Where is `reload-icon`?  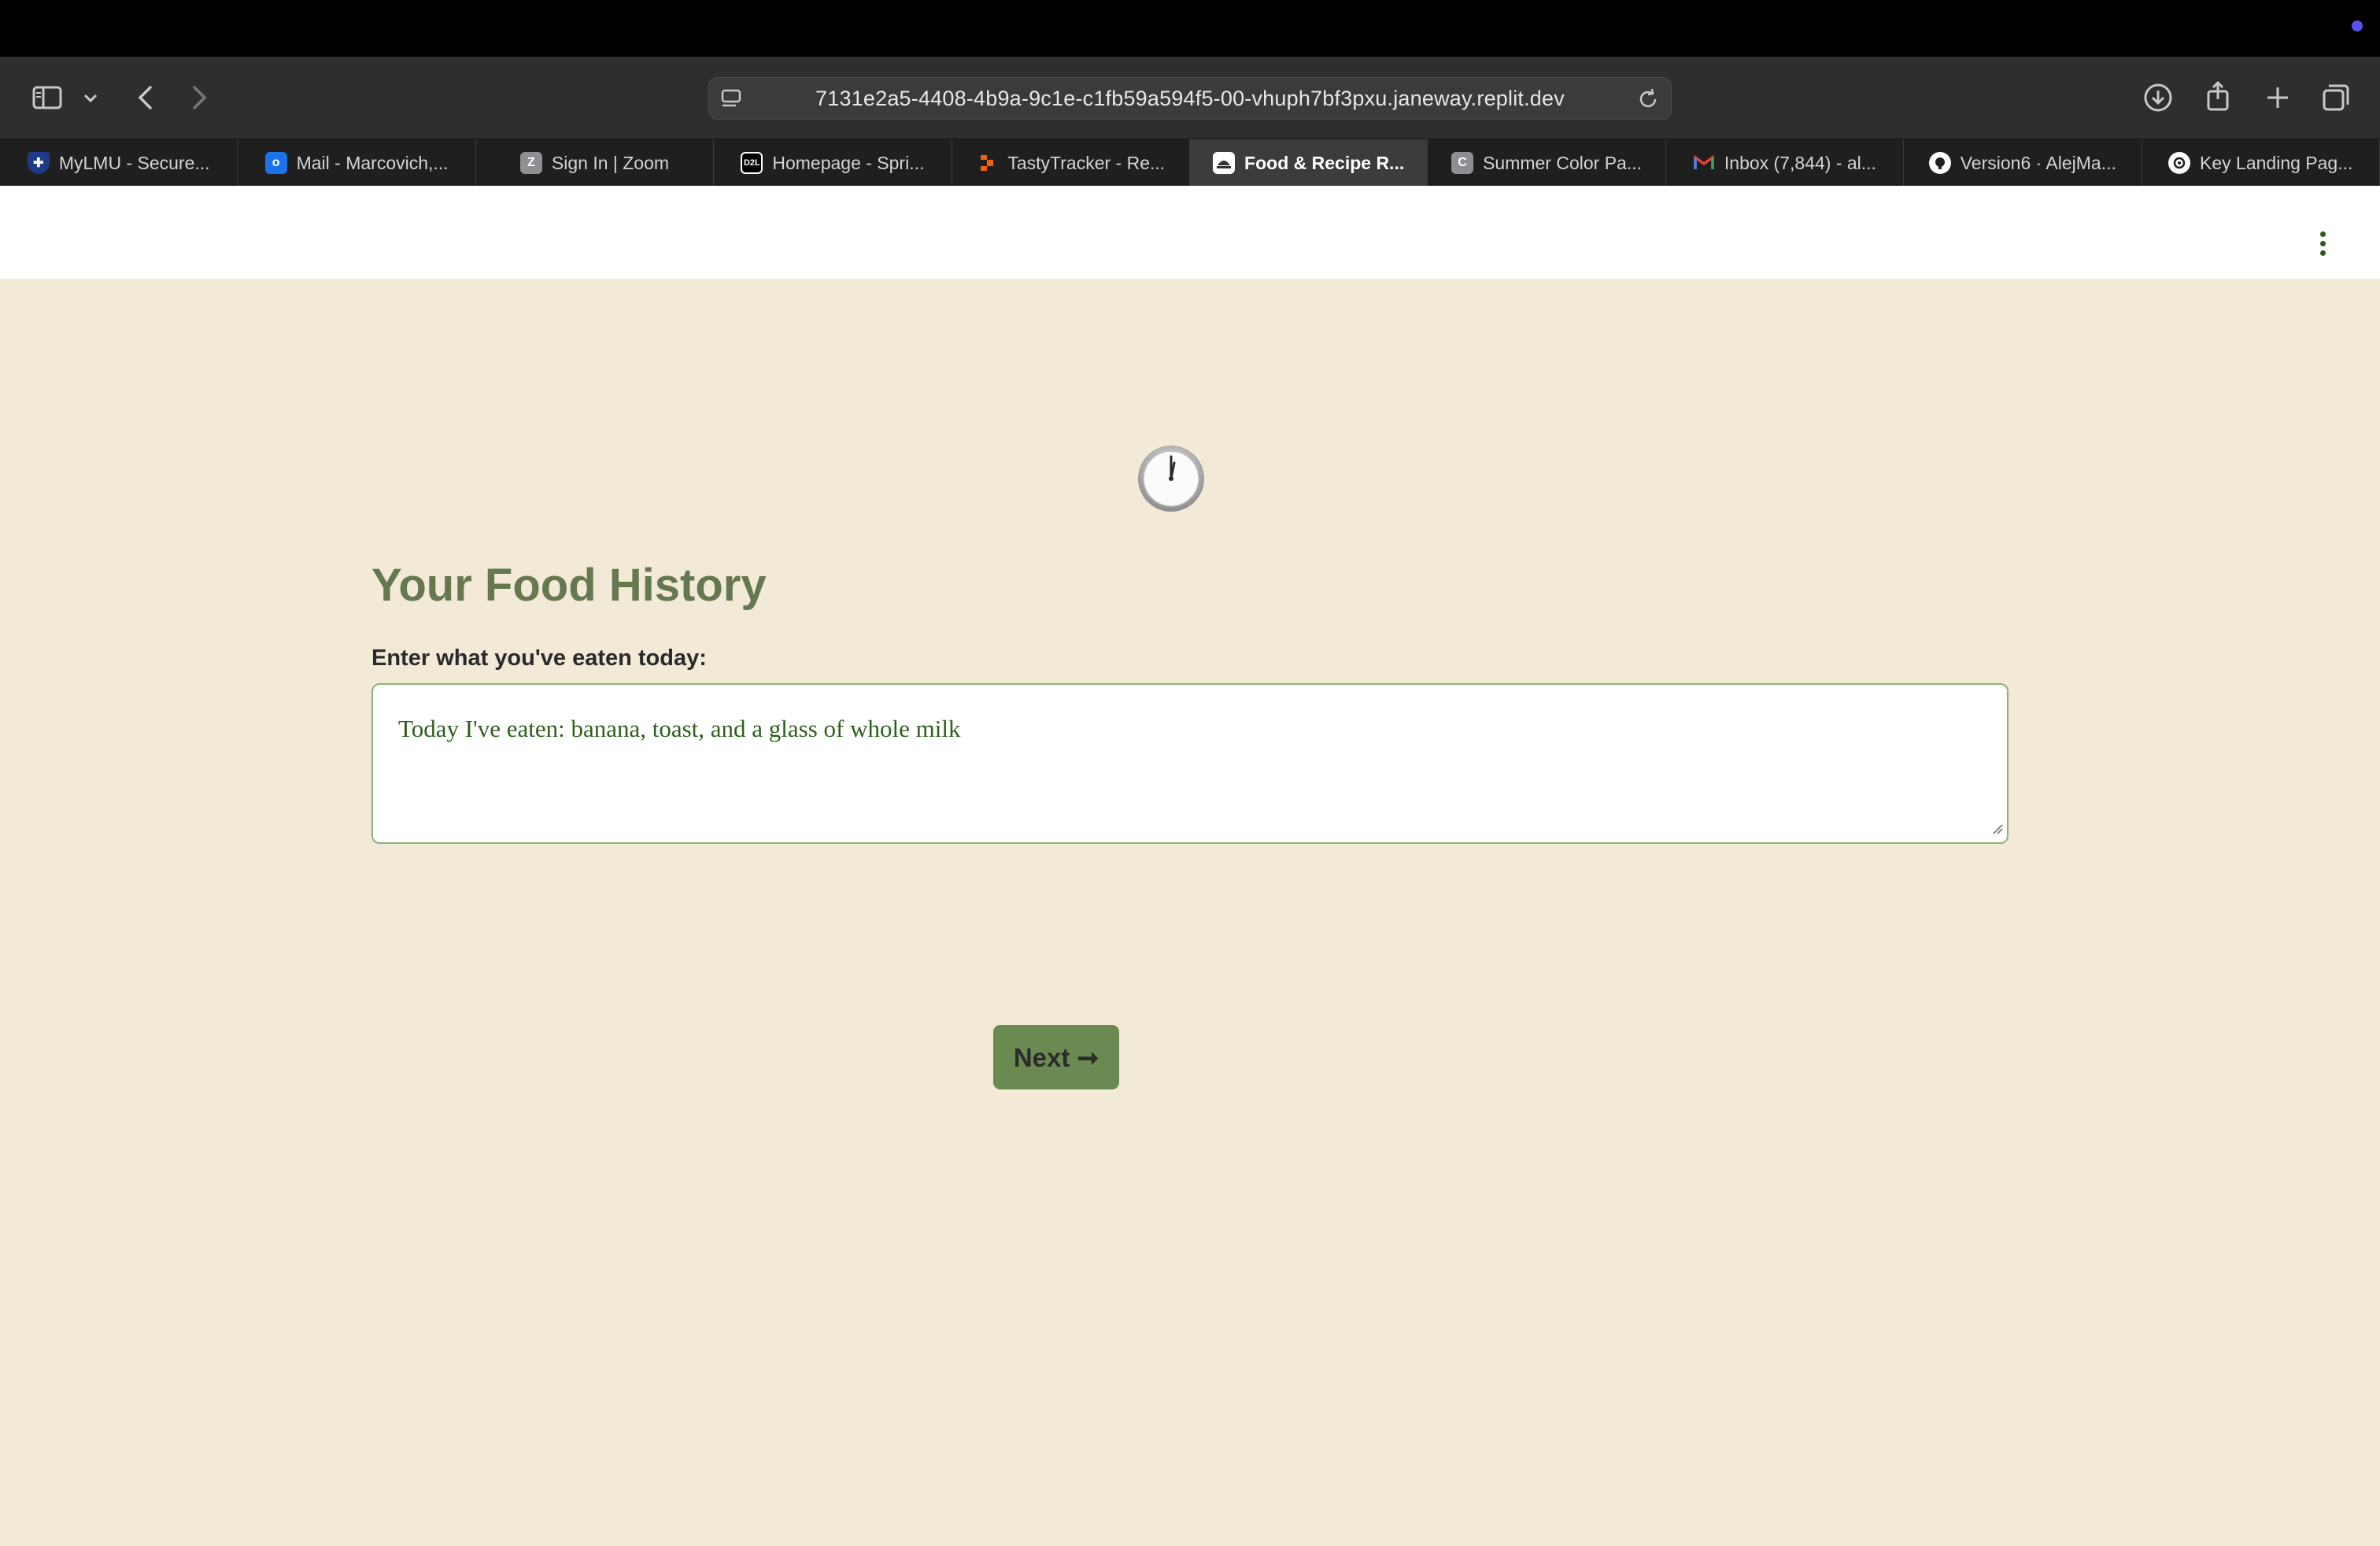
reload-icon is located at coordinates (1648, 101).